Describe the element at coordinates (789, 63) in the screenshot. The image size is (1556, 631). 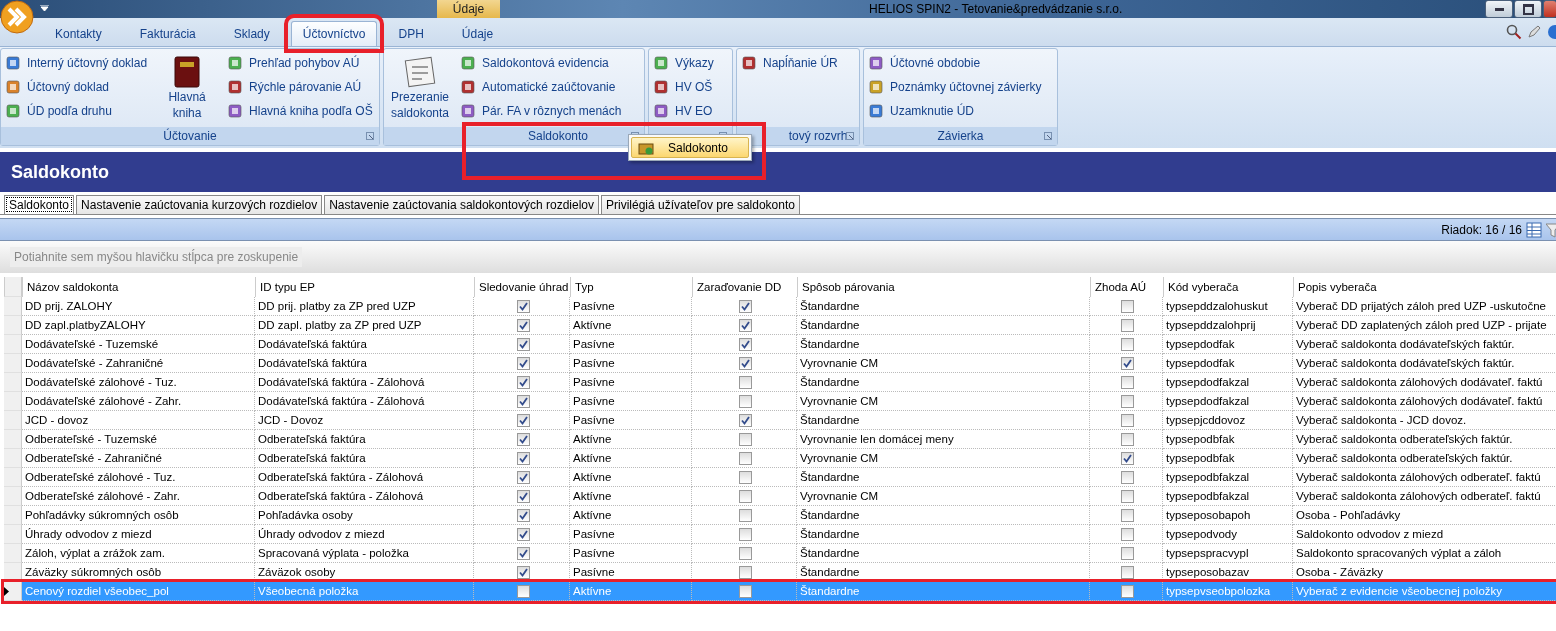
I see `ribbon-button: Napĺňanie ÚR` at that location.